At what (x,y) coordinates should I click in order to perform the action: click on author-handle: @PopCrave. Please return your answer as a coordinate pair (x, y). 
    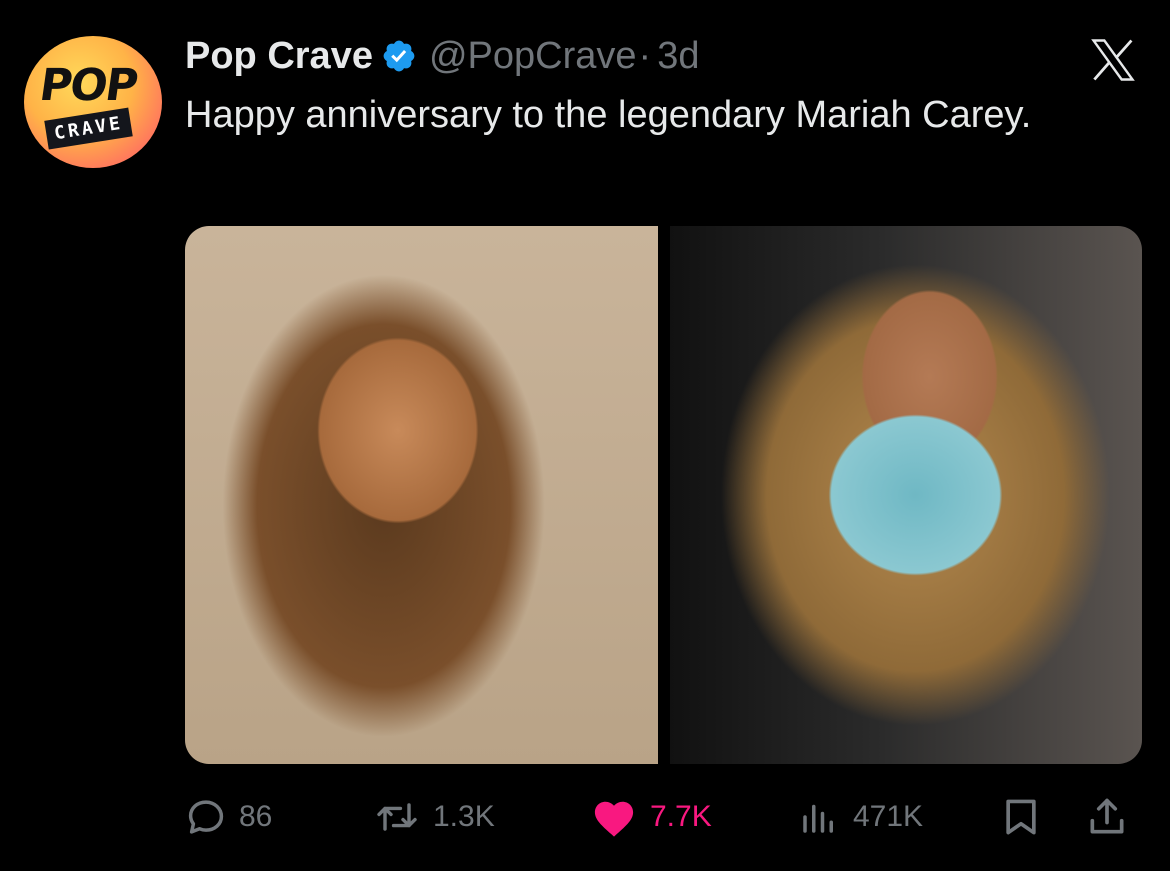
    Looking at the image, I should click on (533, 56).